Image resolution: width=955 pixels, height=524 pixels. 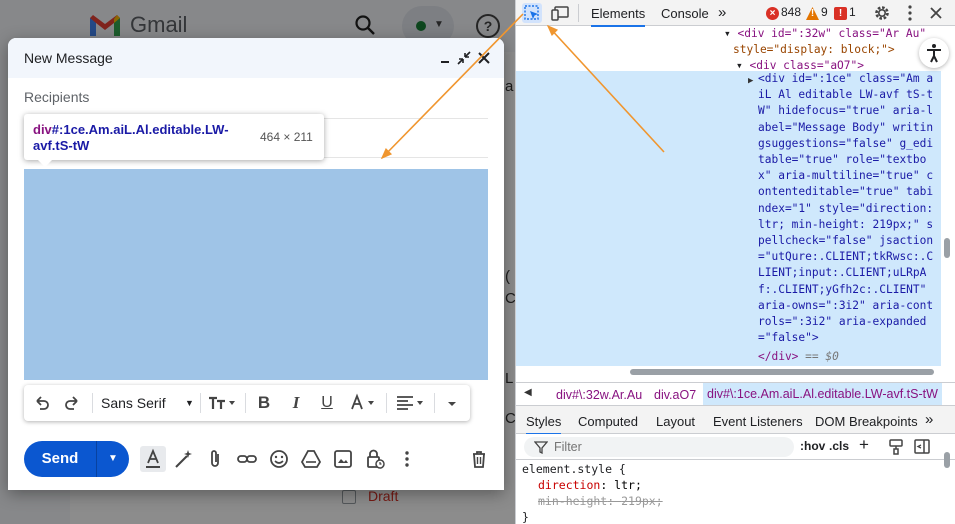 I want to click on tab-event-listeners: Event Listeners, so click(x=758, y=421).